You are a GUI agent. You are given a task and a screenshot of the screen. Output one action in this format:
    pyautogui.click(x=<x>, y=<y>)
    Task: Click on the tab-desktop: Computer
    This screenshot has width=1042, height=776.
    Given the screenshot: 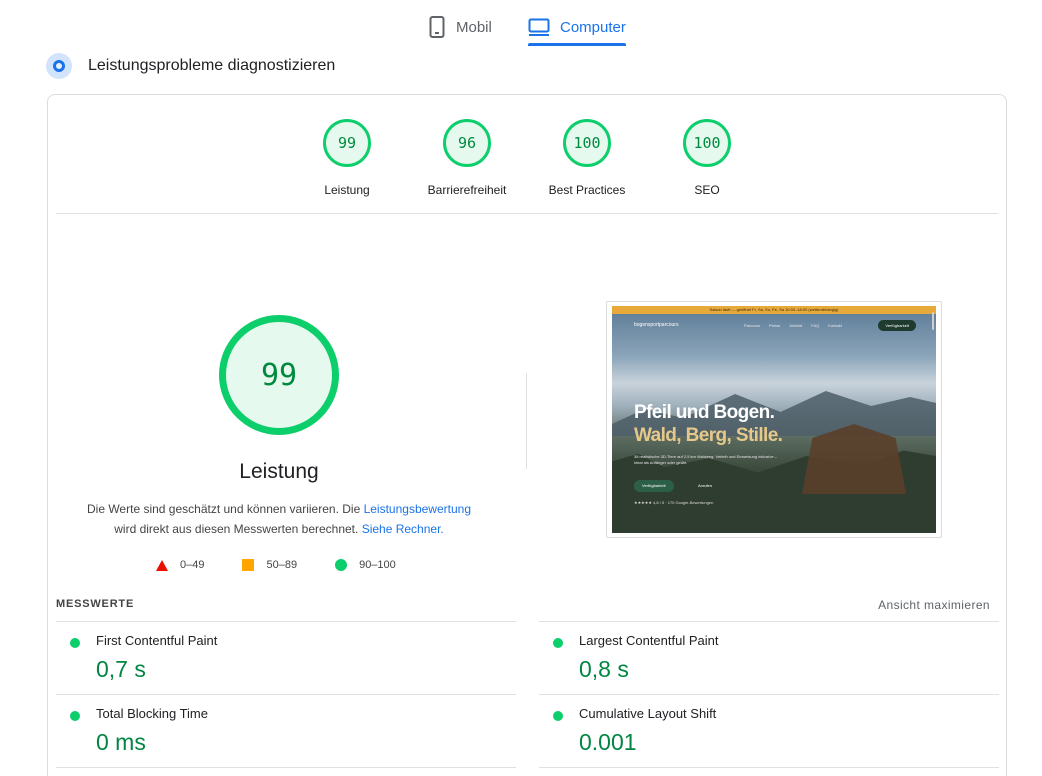 What is the action you would take?
    pyautogui.click(x=577, y=27)
    